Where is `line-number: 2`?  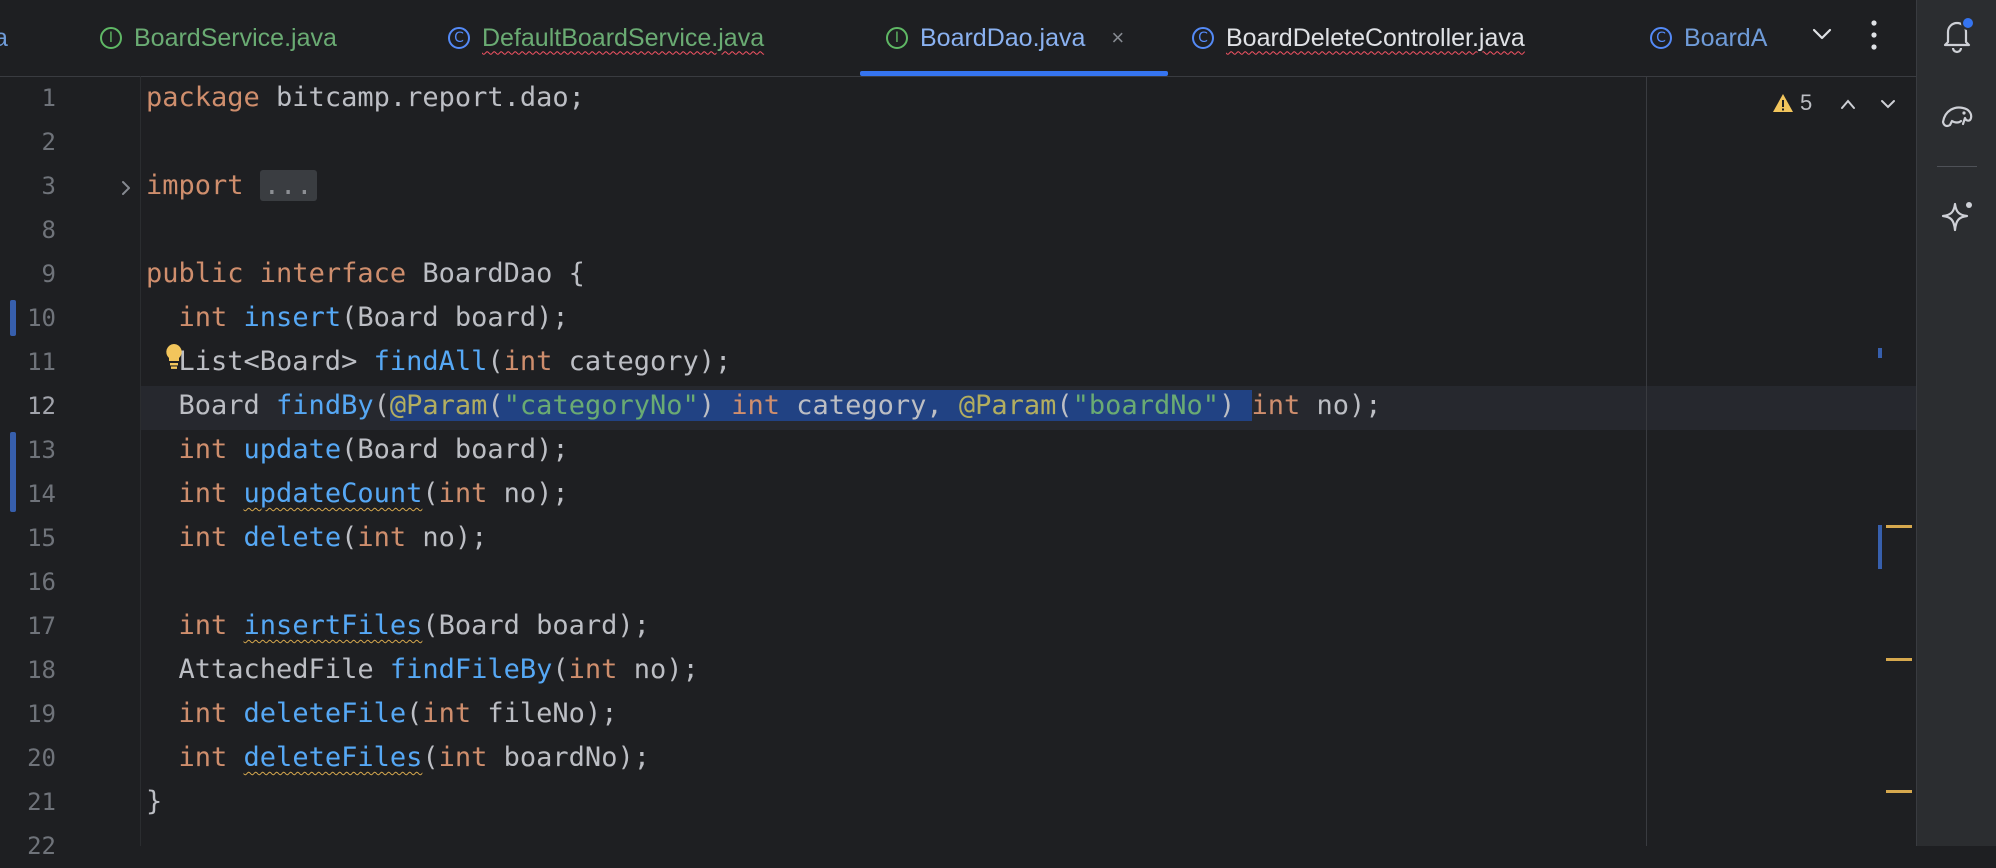
line-number: 2 is located at coordinates (28, 142).